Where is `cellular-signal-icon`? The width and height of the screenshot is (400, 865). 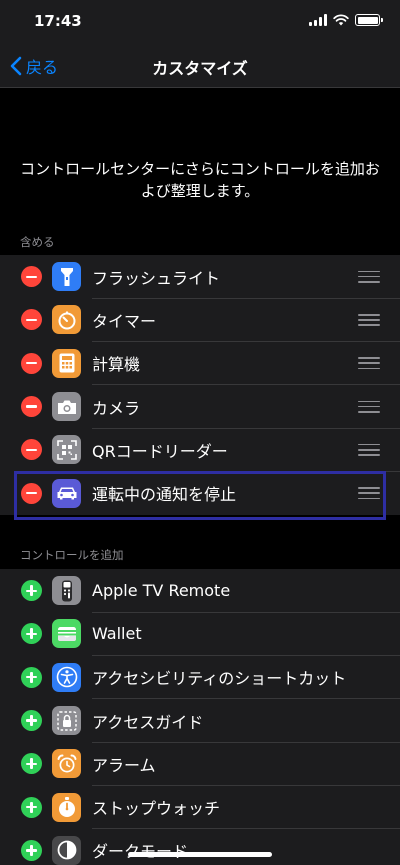
cellular-signal-icon is located at coordinates (318, 20).